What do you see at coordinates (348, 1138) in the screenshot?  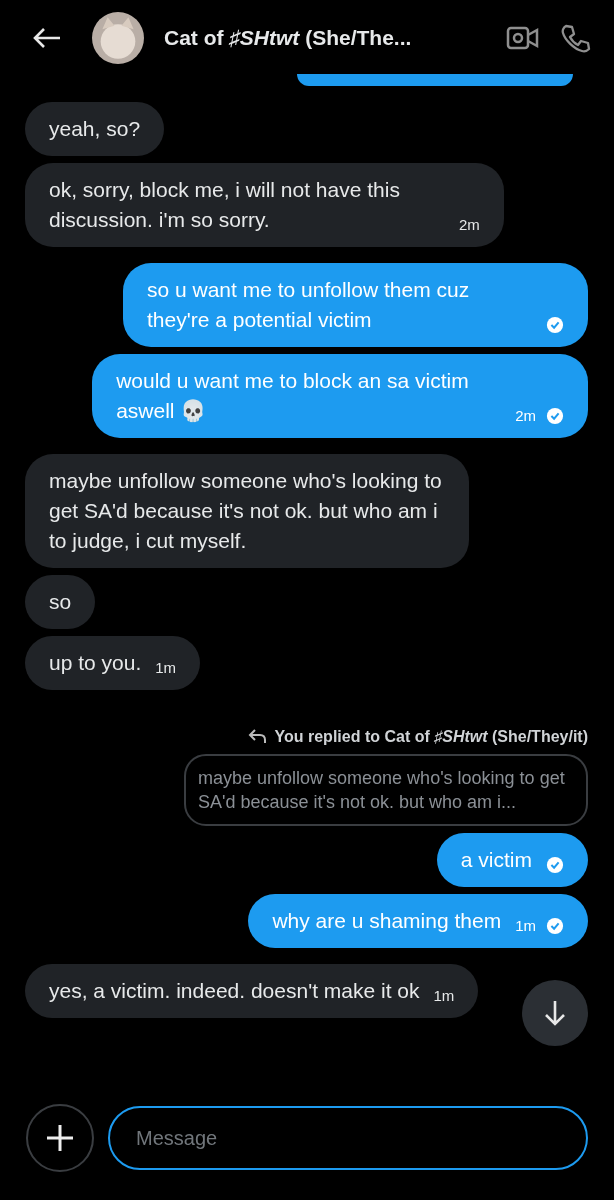 I see `message-field: Message` at bounding box center [348, 1138].